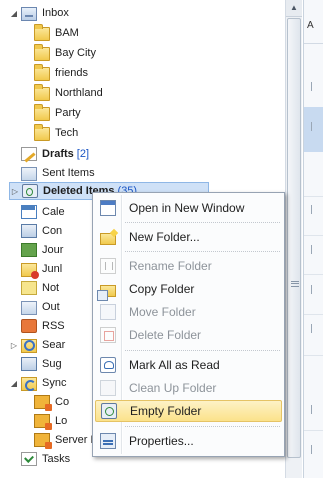  I want to click on tree-item-label: Junl, so click(52, 269).